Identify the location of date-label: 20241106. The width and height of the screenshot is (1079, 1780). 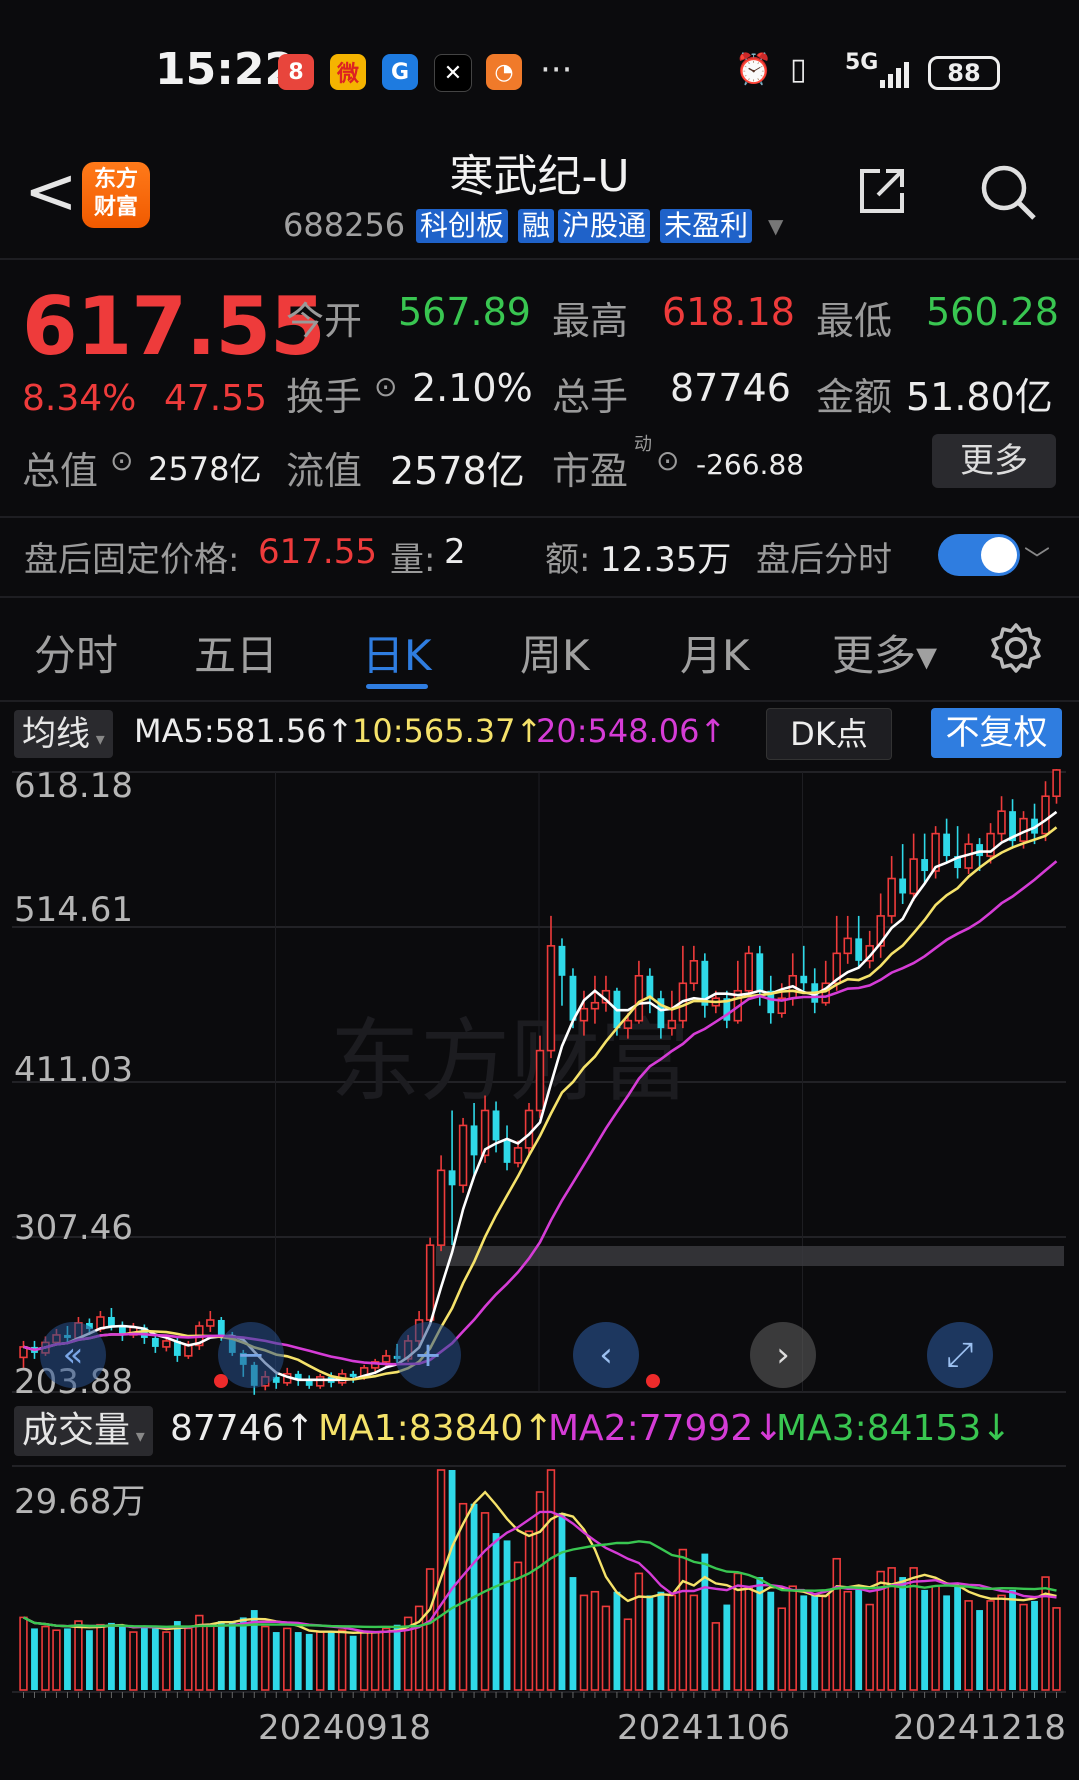
(704, 1728).